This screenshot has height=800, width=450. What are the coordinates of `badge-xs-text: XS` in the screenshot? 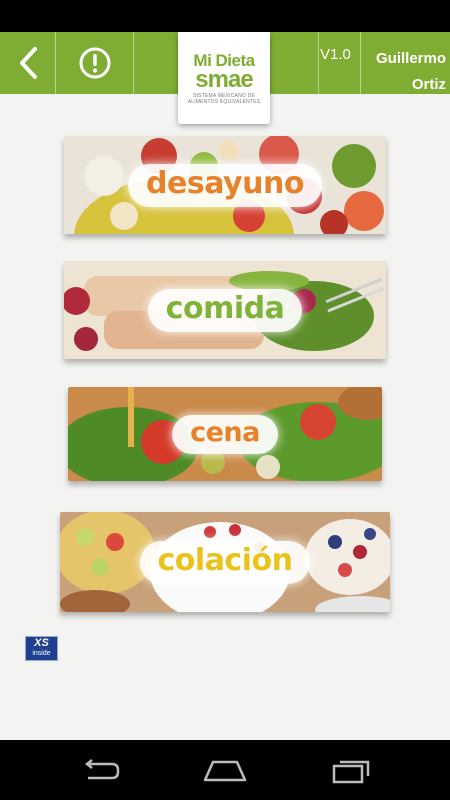 It's located at (41, 643).